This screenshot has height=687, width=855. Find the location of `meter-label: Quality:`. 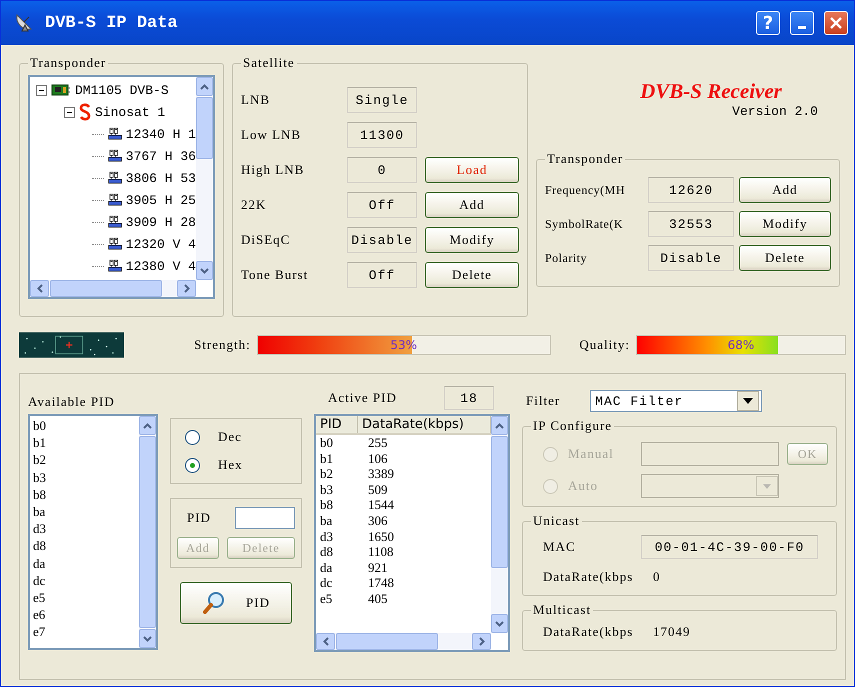

meter-label: Quality: is located at coordinates (604, 345).